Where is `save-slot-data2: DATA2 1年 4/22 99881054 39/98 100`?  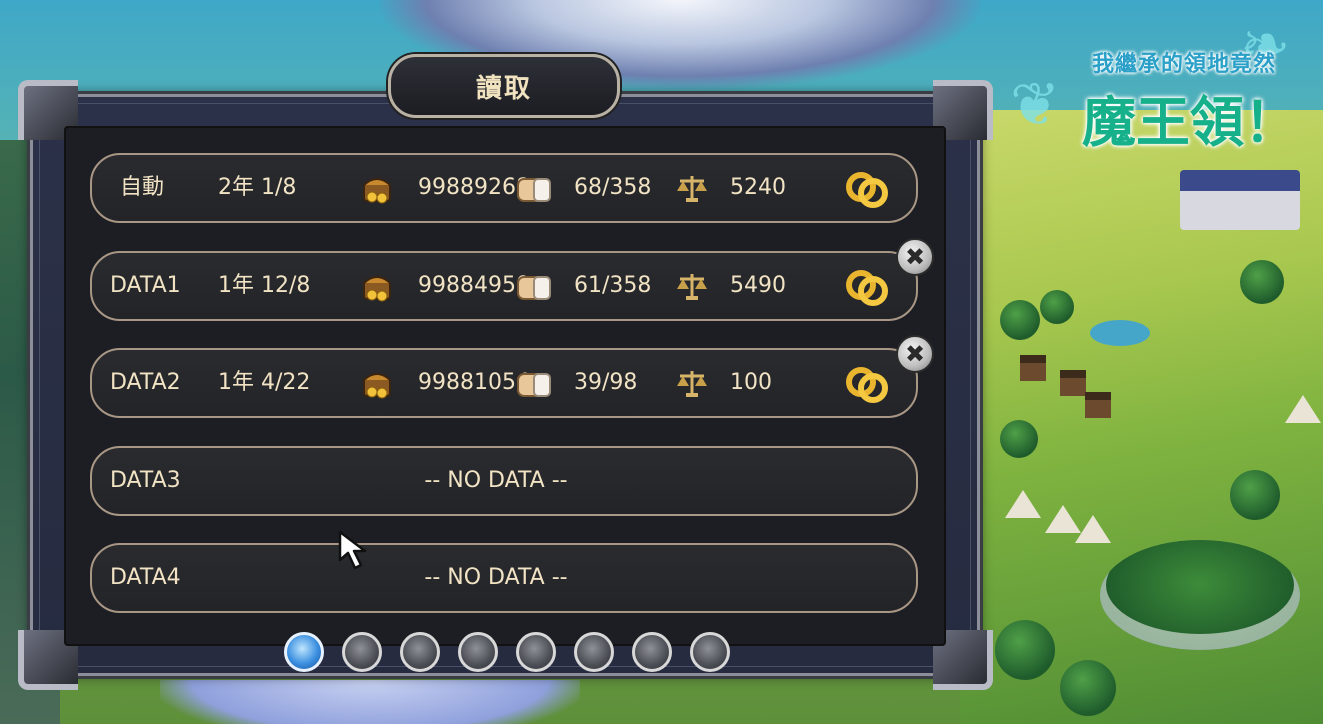 save-slot-data2: DATA2 1年 4/22 99881054 39/98 100 is located at coordinates (504, 383).